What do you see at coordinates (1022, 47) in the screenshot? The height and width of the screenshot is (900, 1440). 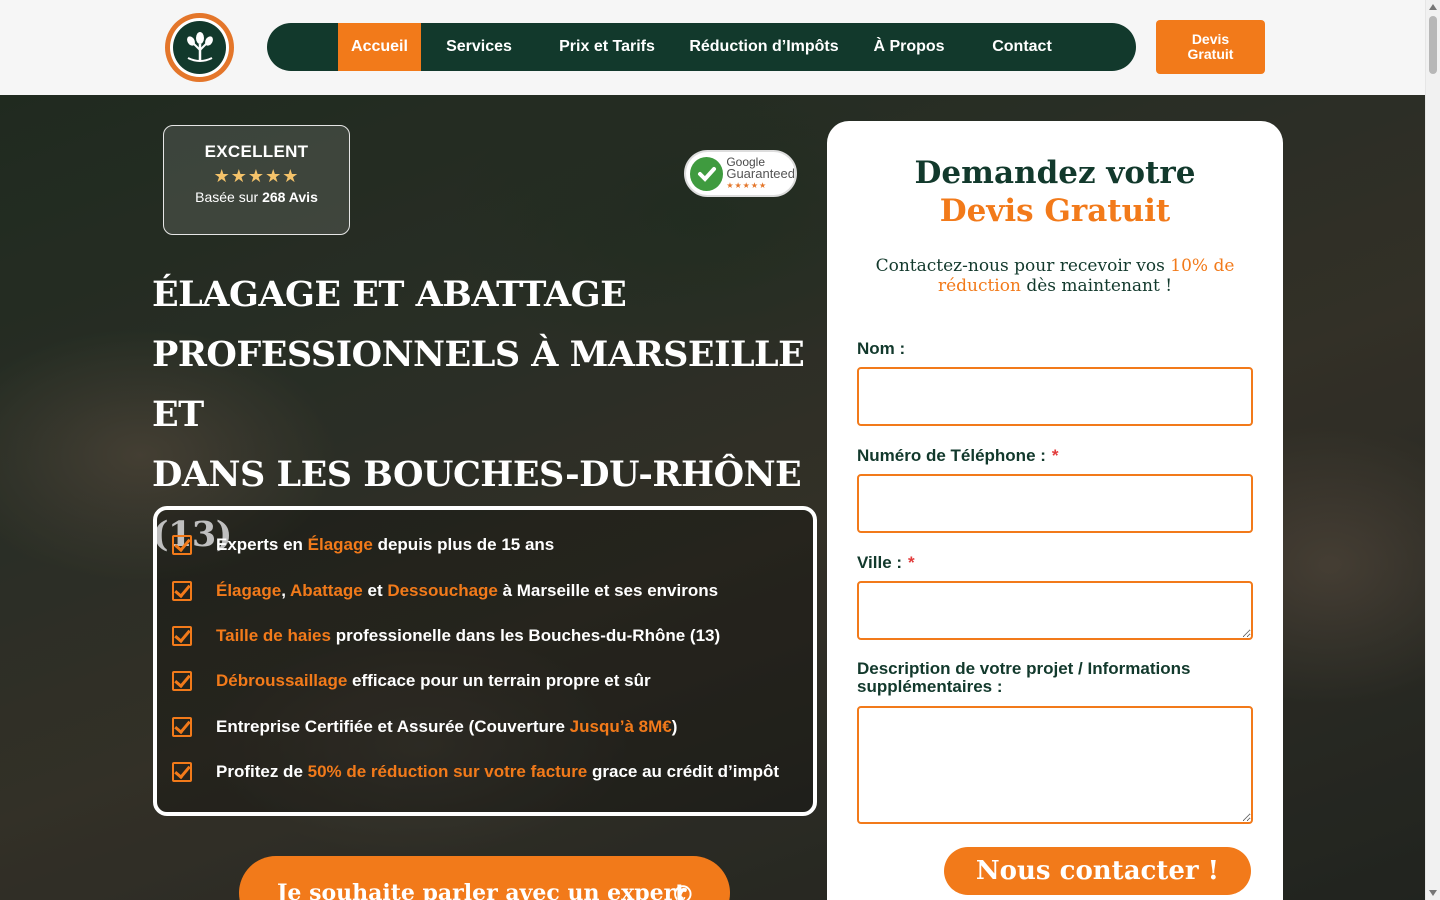 I see `nav-item-contact: Contact` at bounding box center [1022, 47].